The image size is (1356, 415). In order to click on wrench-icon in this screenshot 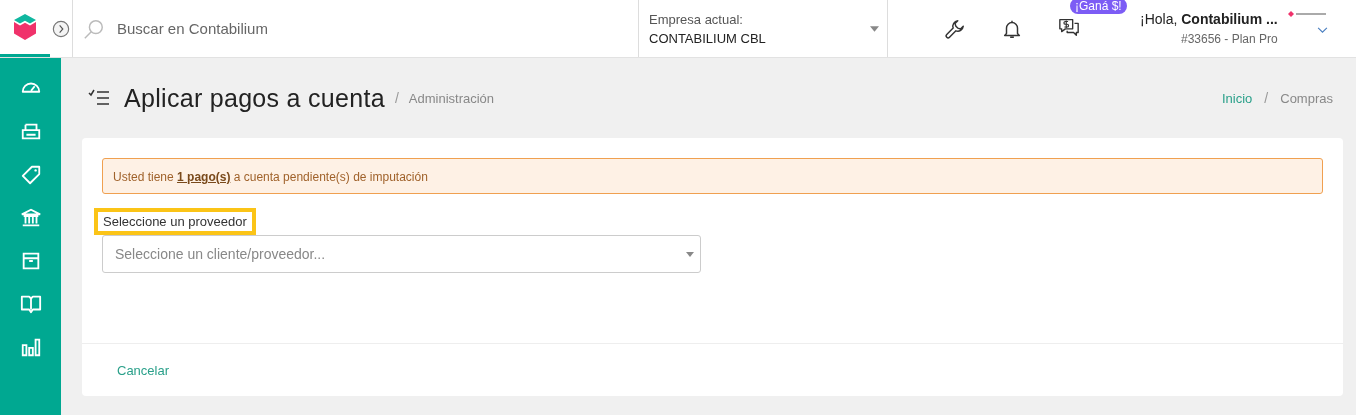, I will do `click(955, 28)`.